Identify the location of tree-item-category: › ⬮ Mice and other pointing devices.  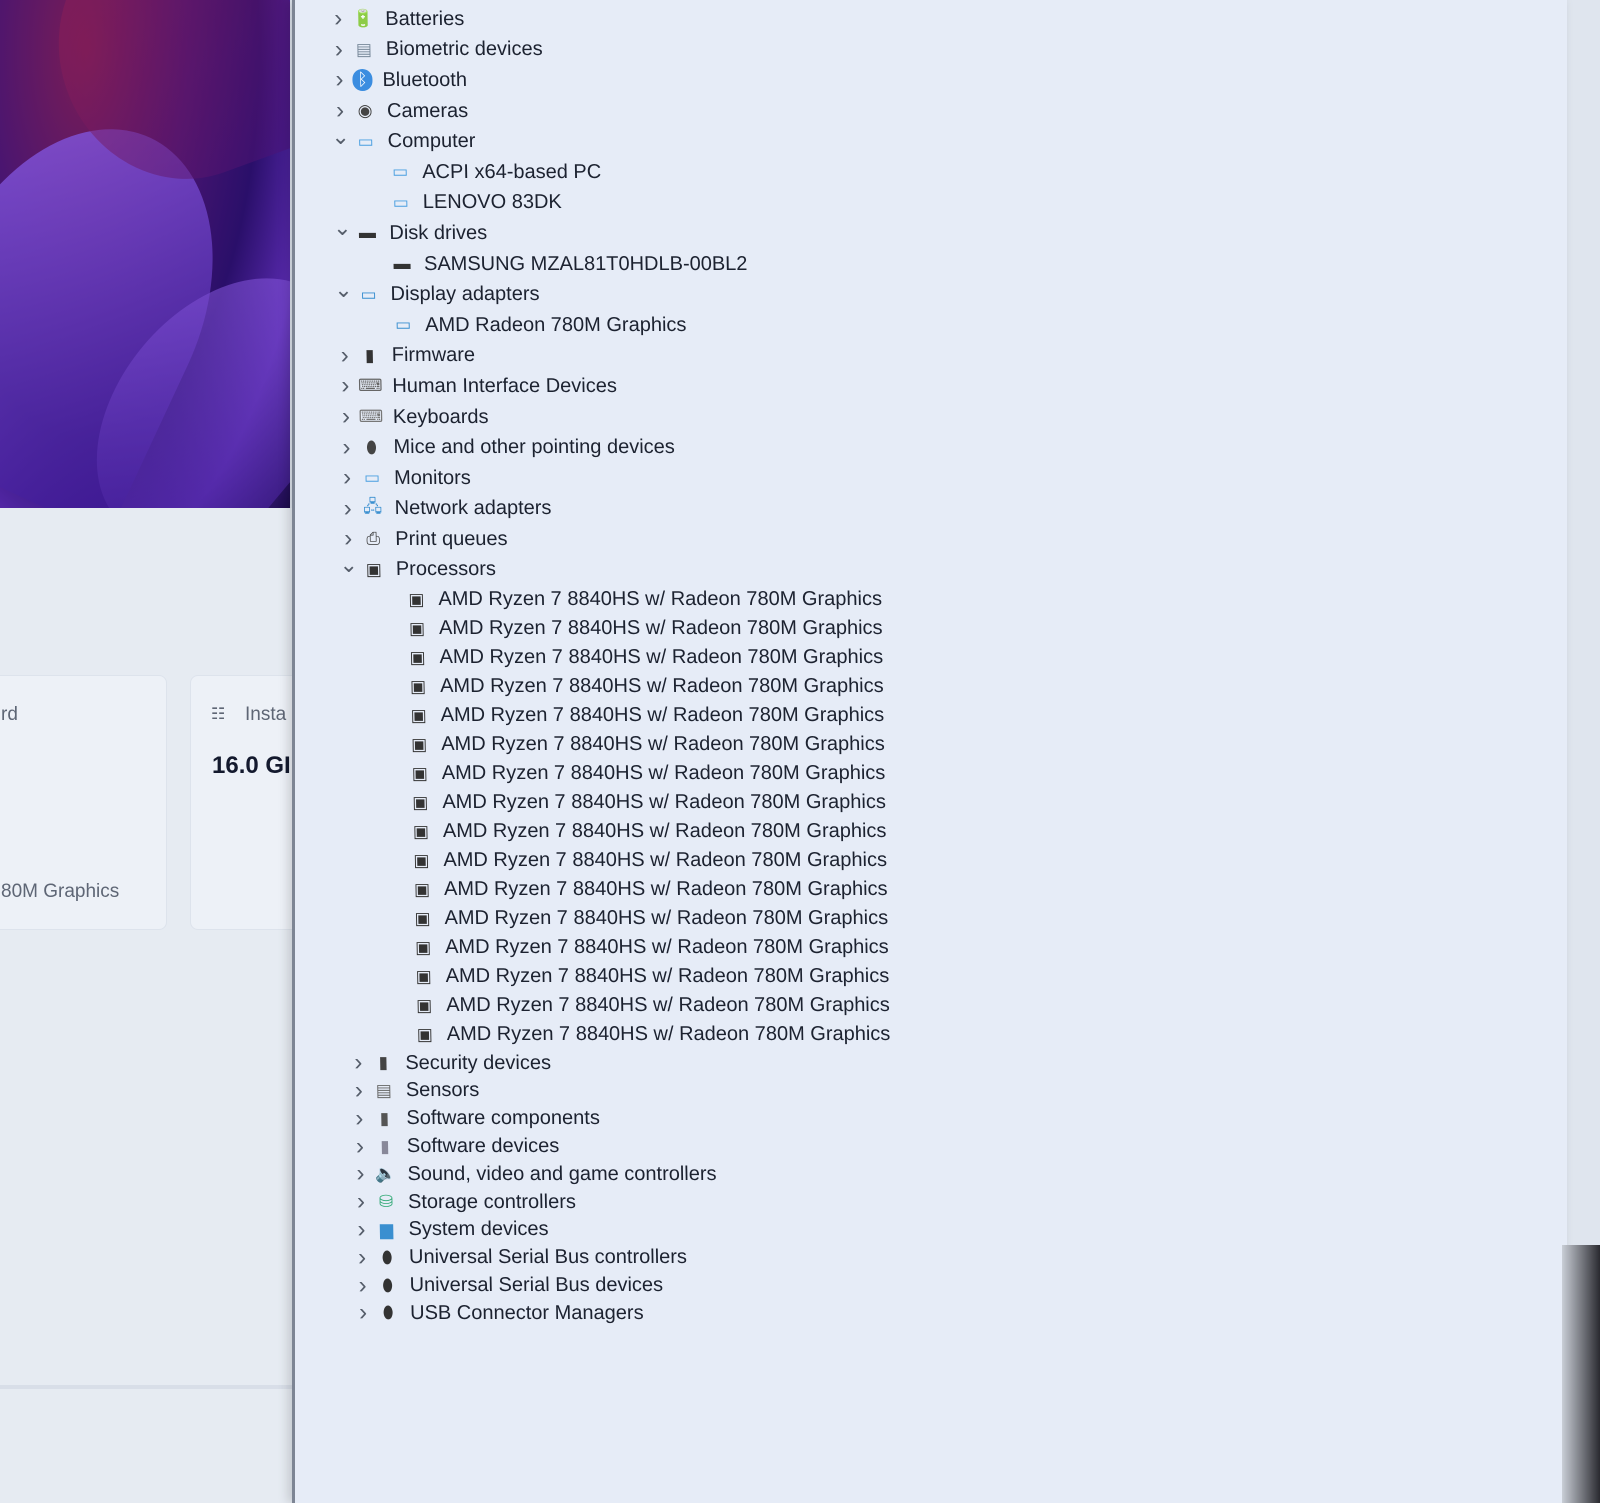
(606, 447).